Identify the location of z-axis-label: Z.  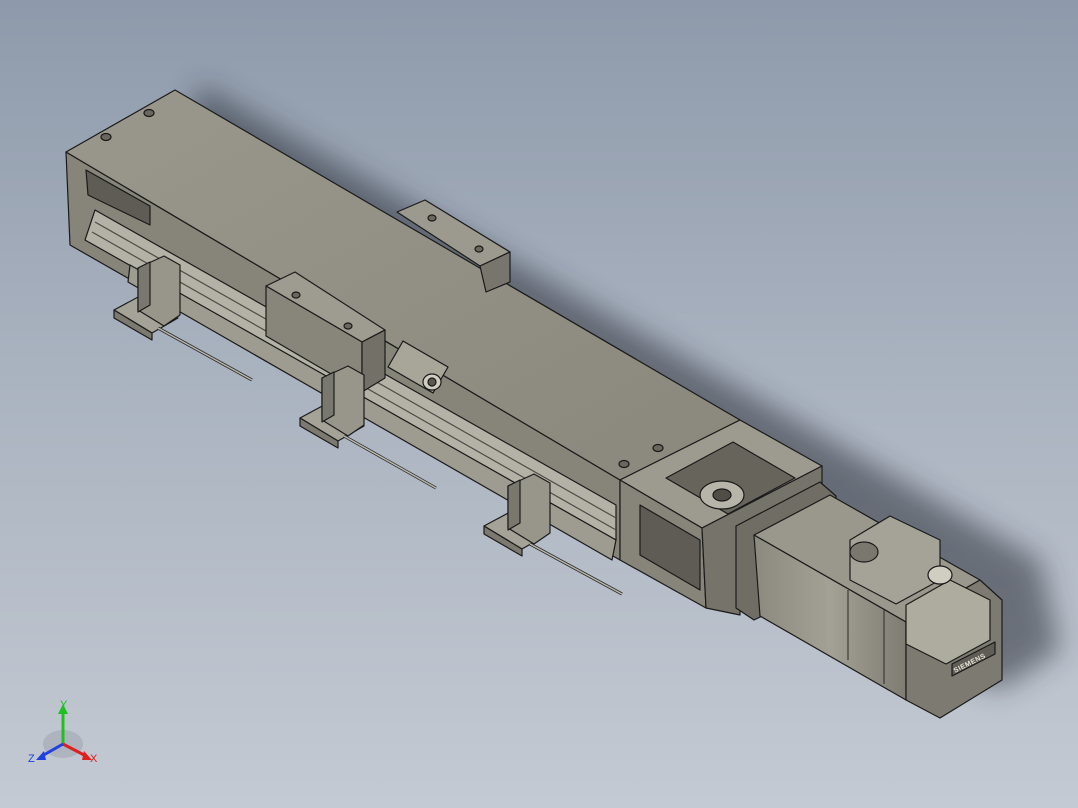
(31, 759).